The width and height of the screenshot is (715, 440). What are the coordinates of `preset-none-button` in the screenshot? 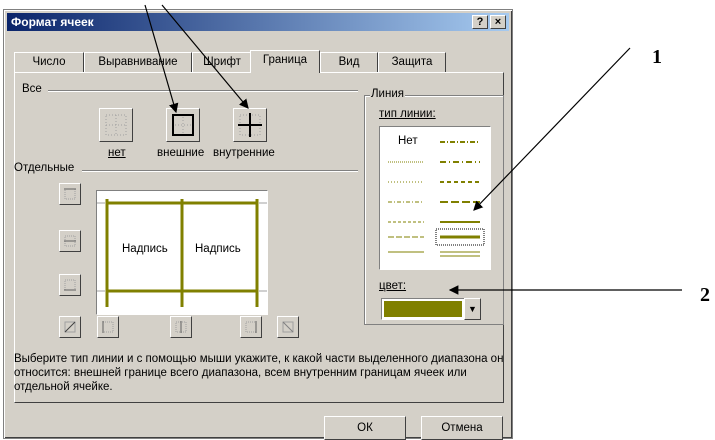 It's located at (116, 125).